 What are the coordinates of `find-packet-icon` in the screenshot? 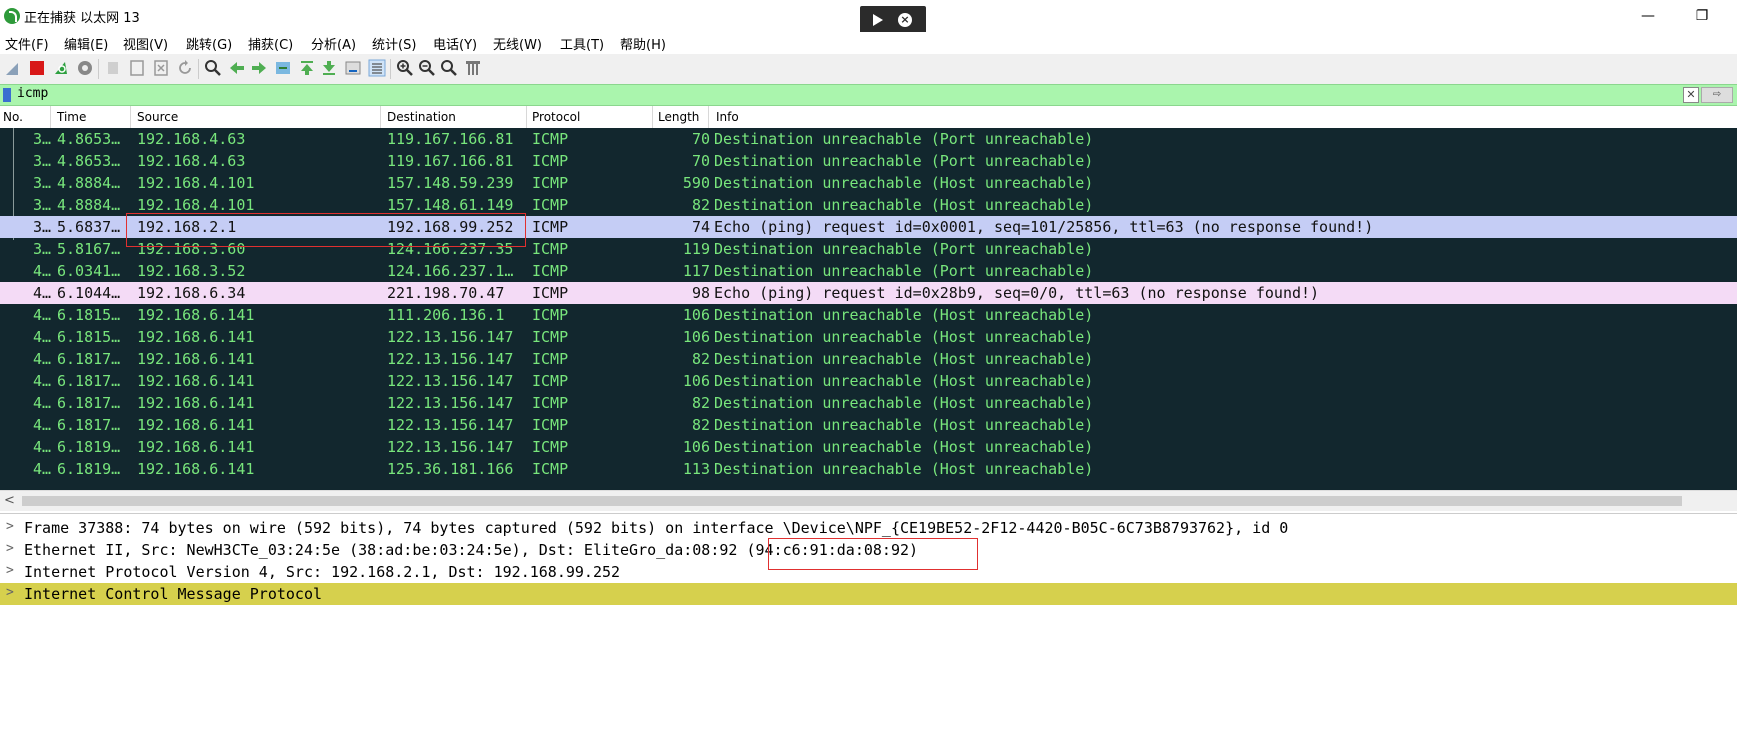 It's located at (213, 68).